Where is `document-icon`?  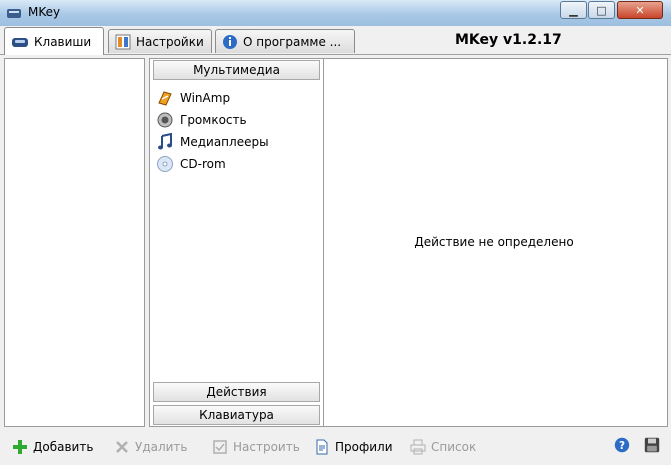 document-icon is located at coordinates (322, 447).